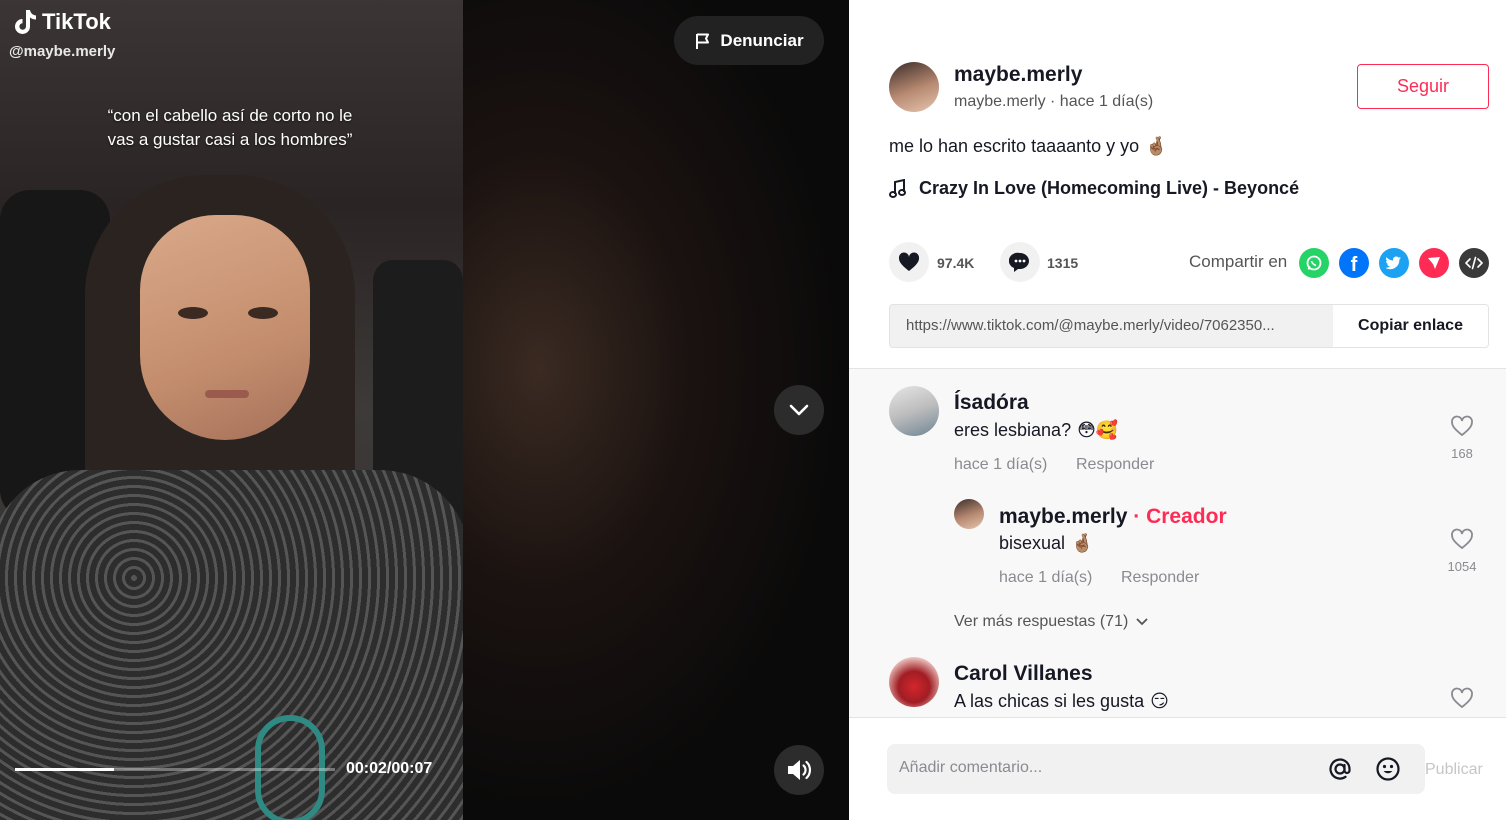  I want to click on reply-text: bisexual 🤞🏽, so click(1046, 543).